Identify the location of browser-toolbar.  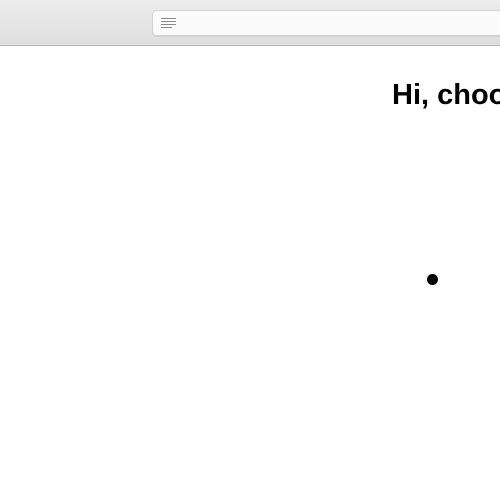
(250, 23).